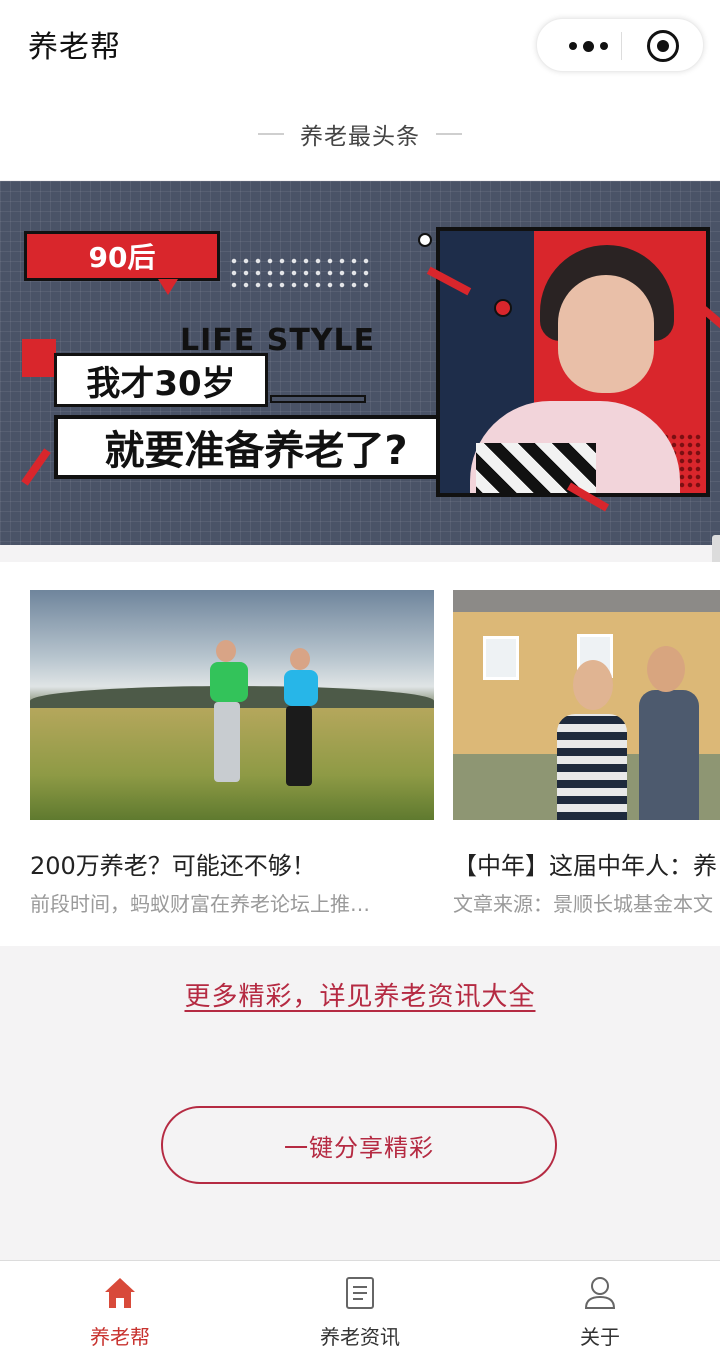  What do you see at coordinates (256, 447) in the screenshot?
I see `banner-headline-line2: 就要准备养老了?` at bounding box center [256, 447].